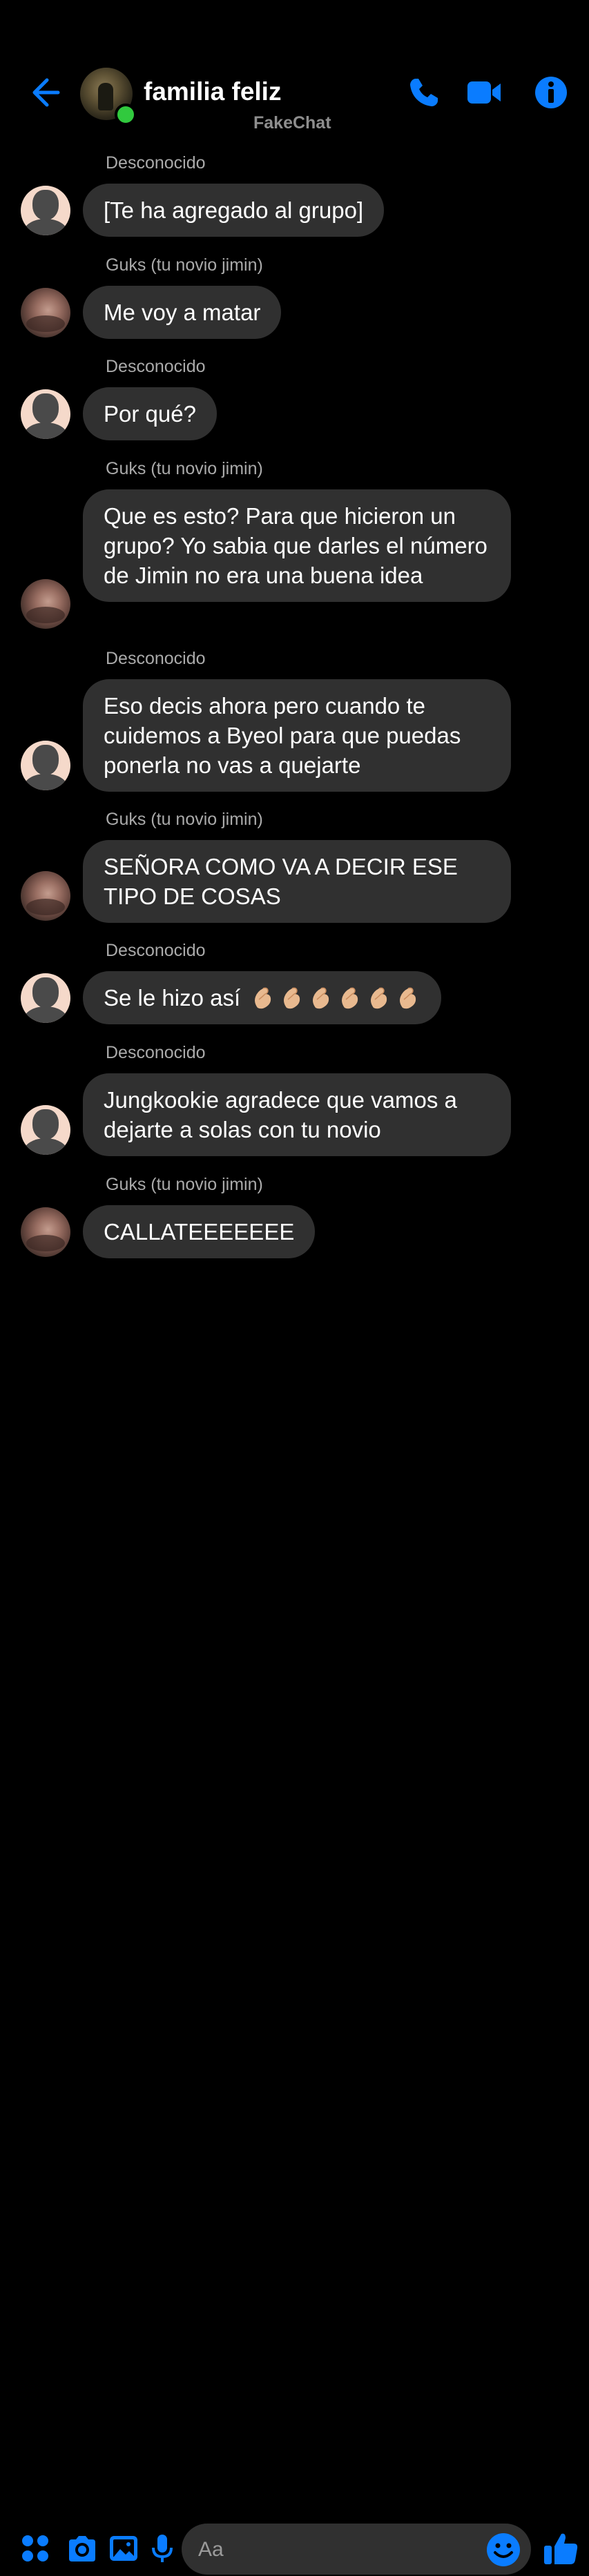  Describe the element at coordinates (334, 998) in the screenshot. I see `pinched-fingers-emoji-row` at that location.